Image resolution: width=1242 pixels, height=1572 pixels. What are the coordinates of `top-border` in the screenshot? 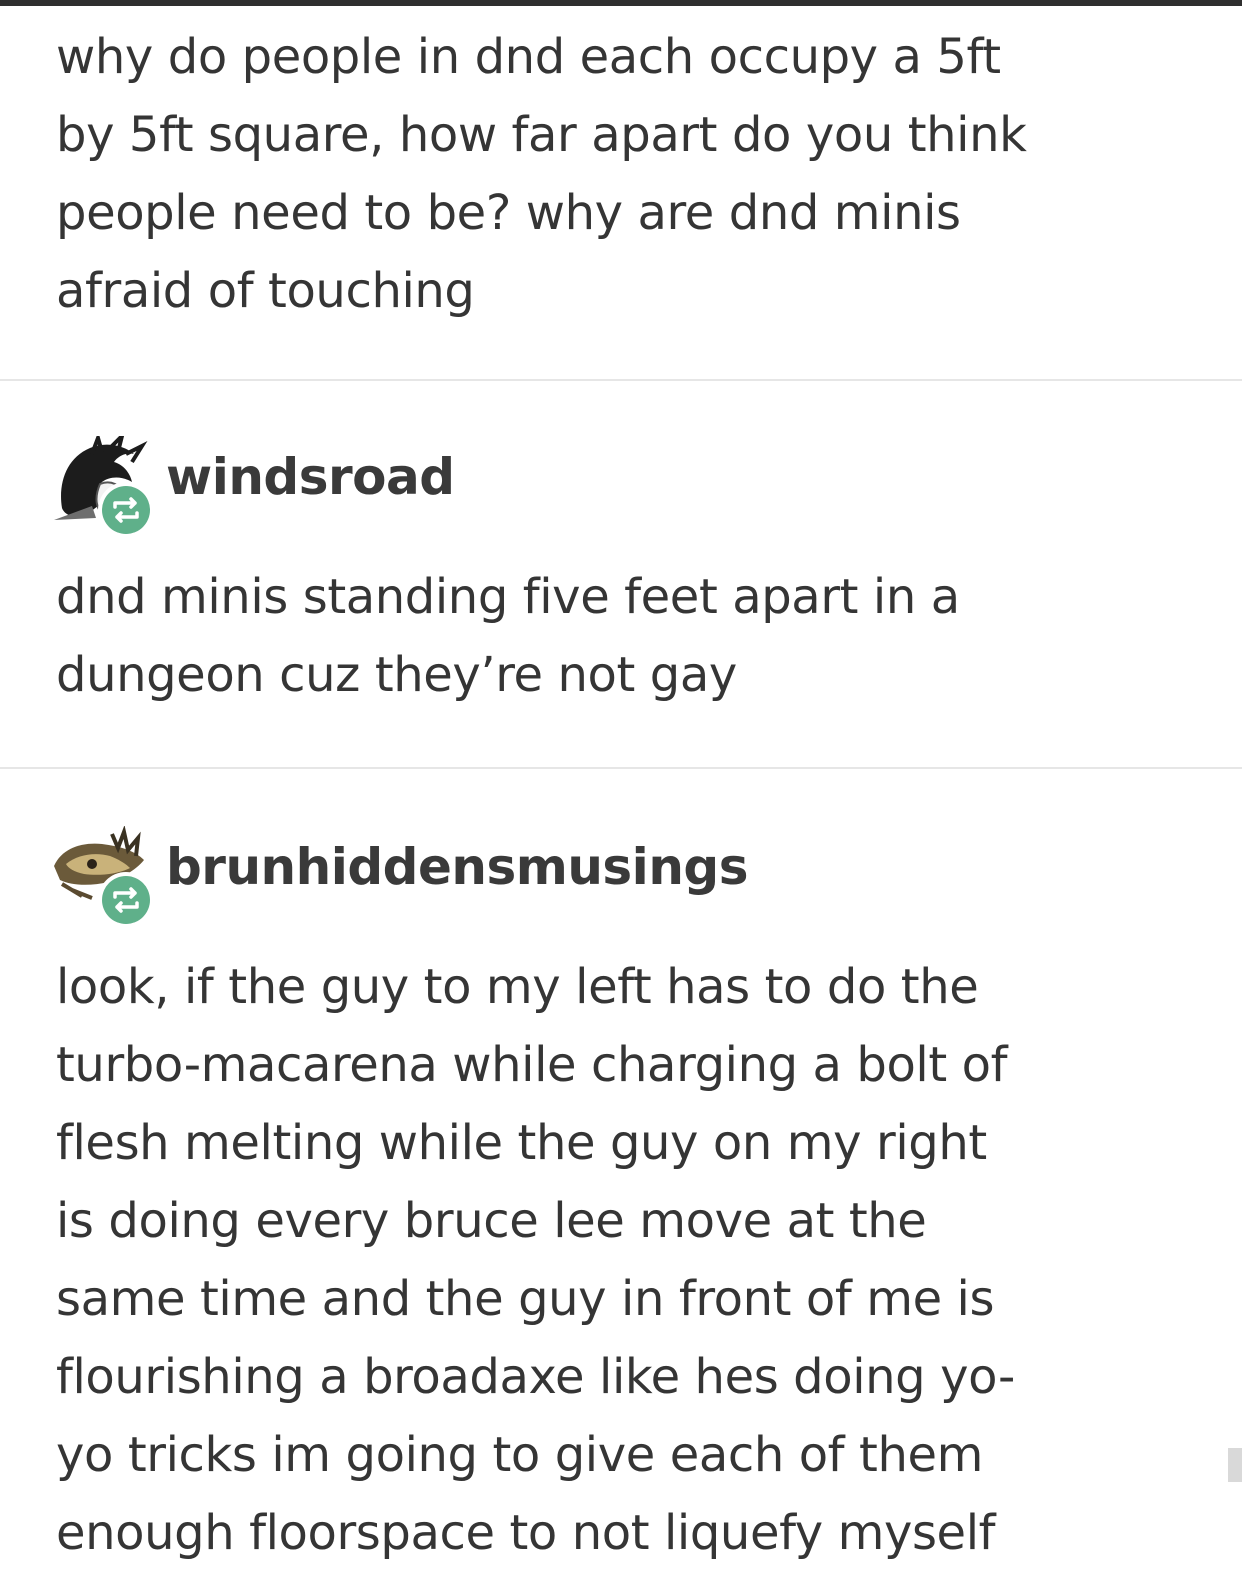 It's located at (621, 3).